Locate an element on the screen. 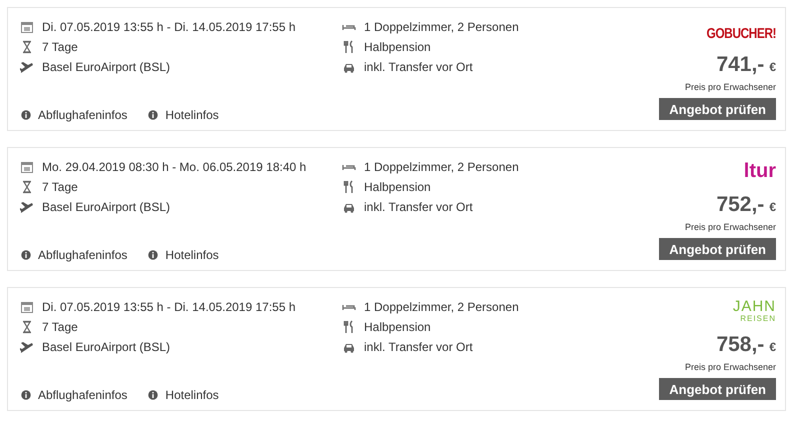  travel-dates: Mo. 29.04.2019 08:30 h - Mo. 06.05.2019 18:40 h is located at coordinates (174, 167).